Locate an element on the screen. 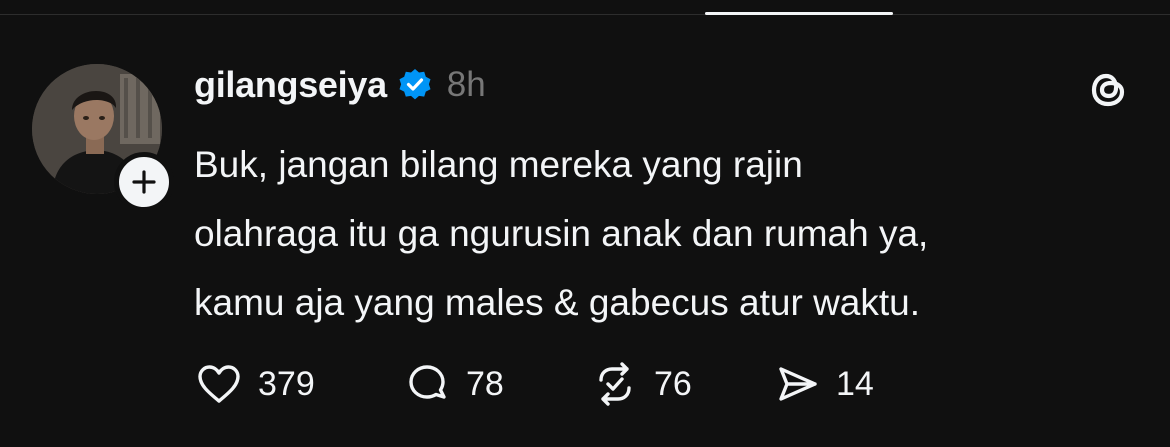 The image size is (1170, 447). speech-bubble-icon is located at coordinates (427, 384).